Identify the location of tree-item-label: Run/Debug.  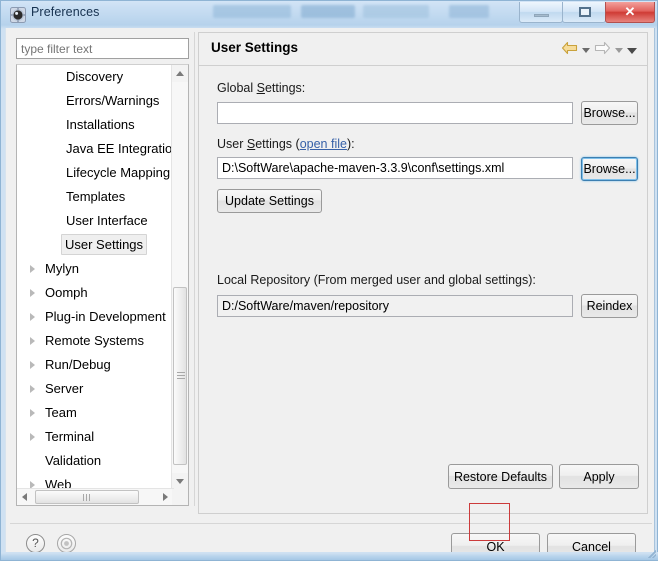
(78, 364).